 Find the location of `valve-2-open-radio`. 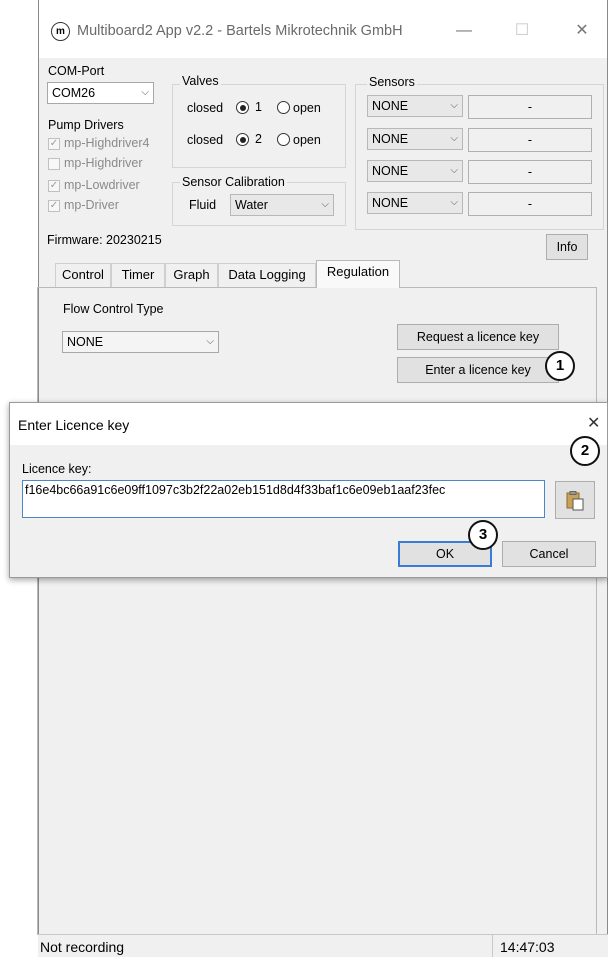

valve-2-open-radio is located at coordinates (283, 139).